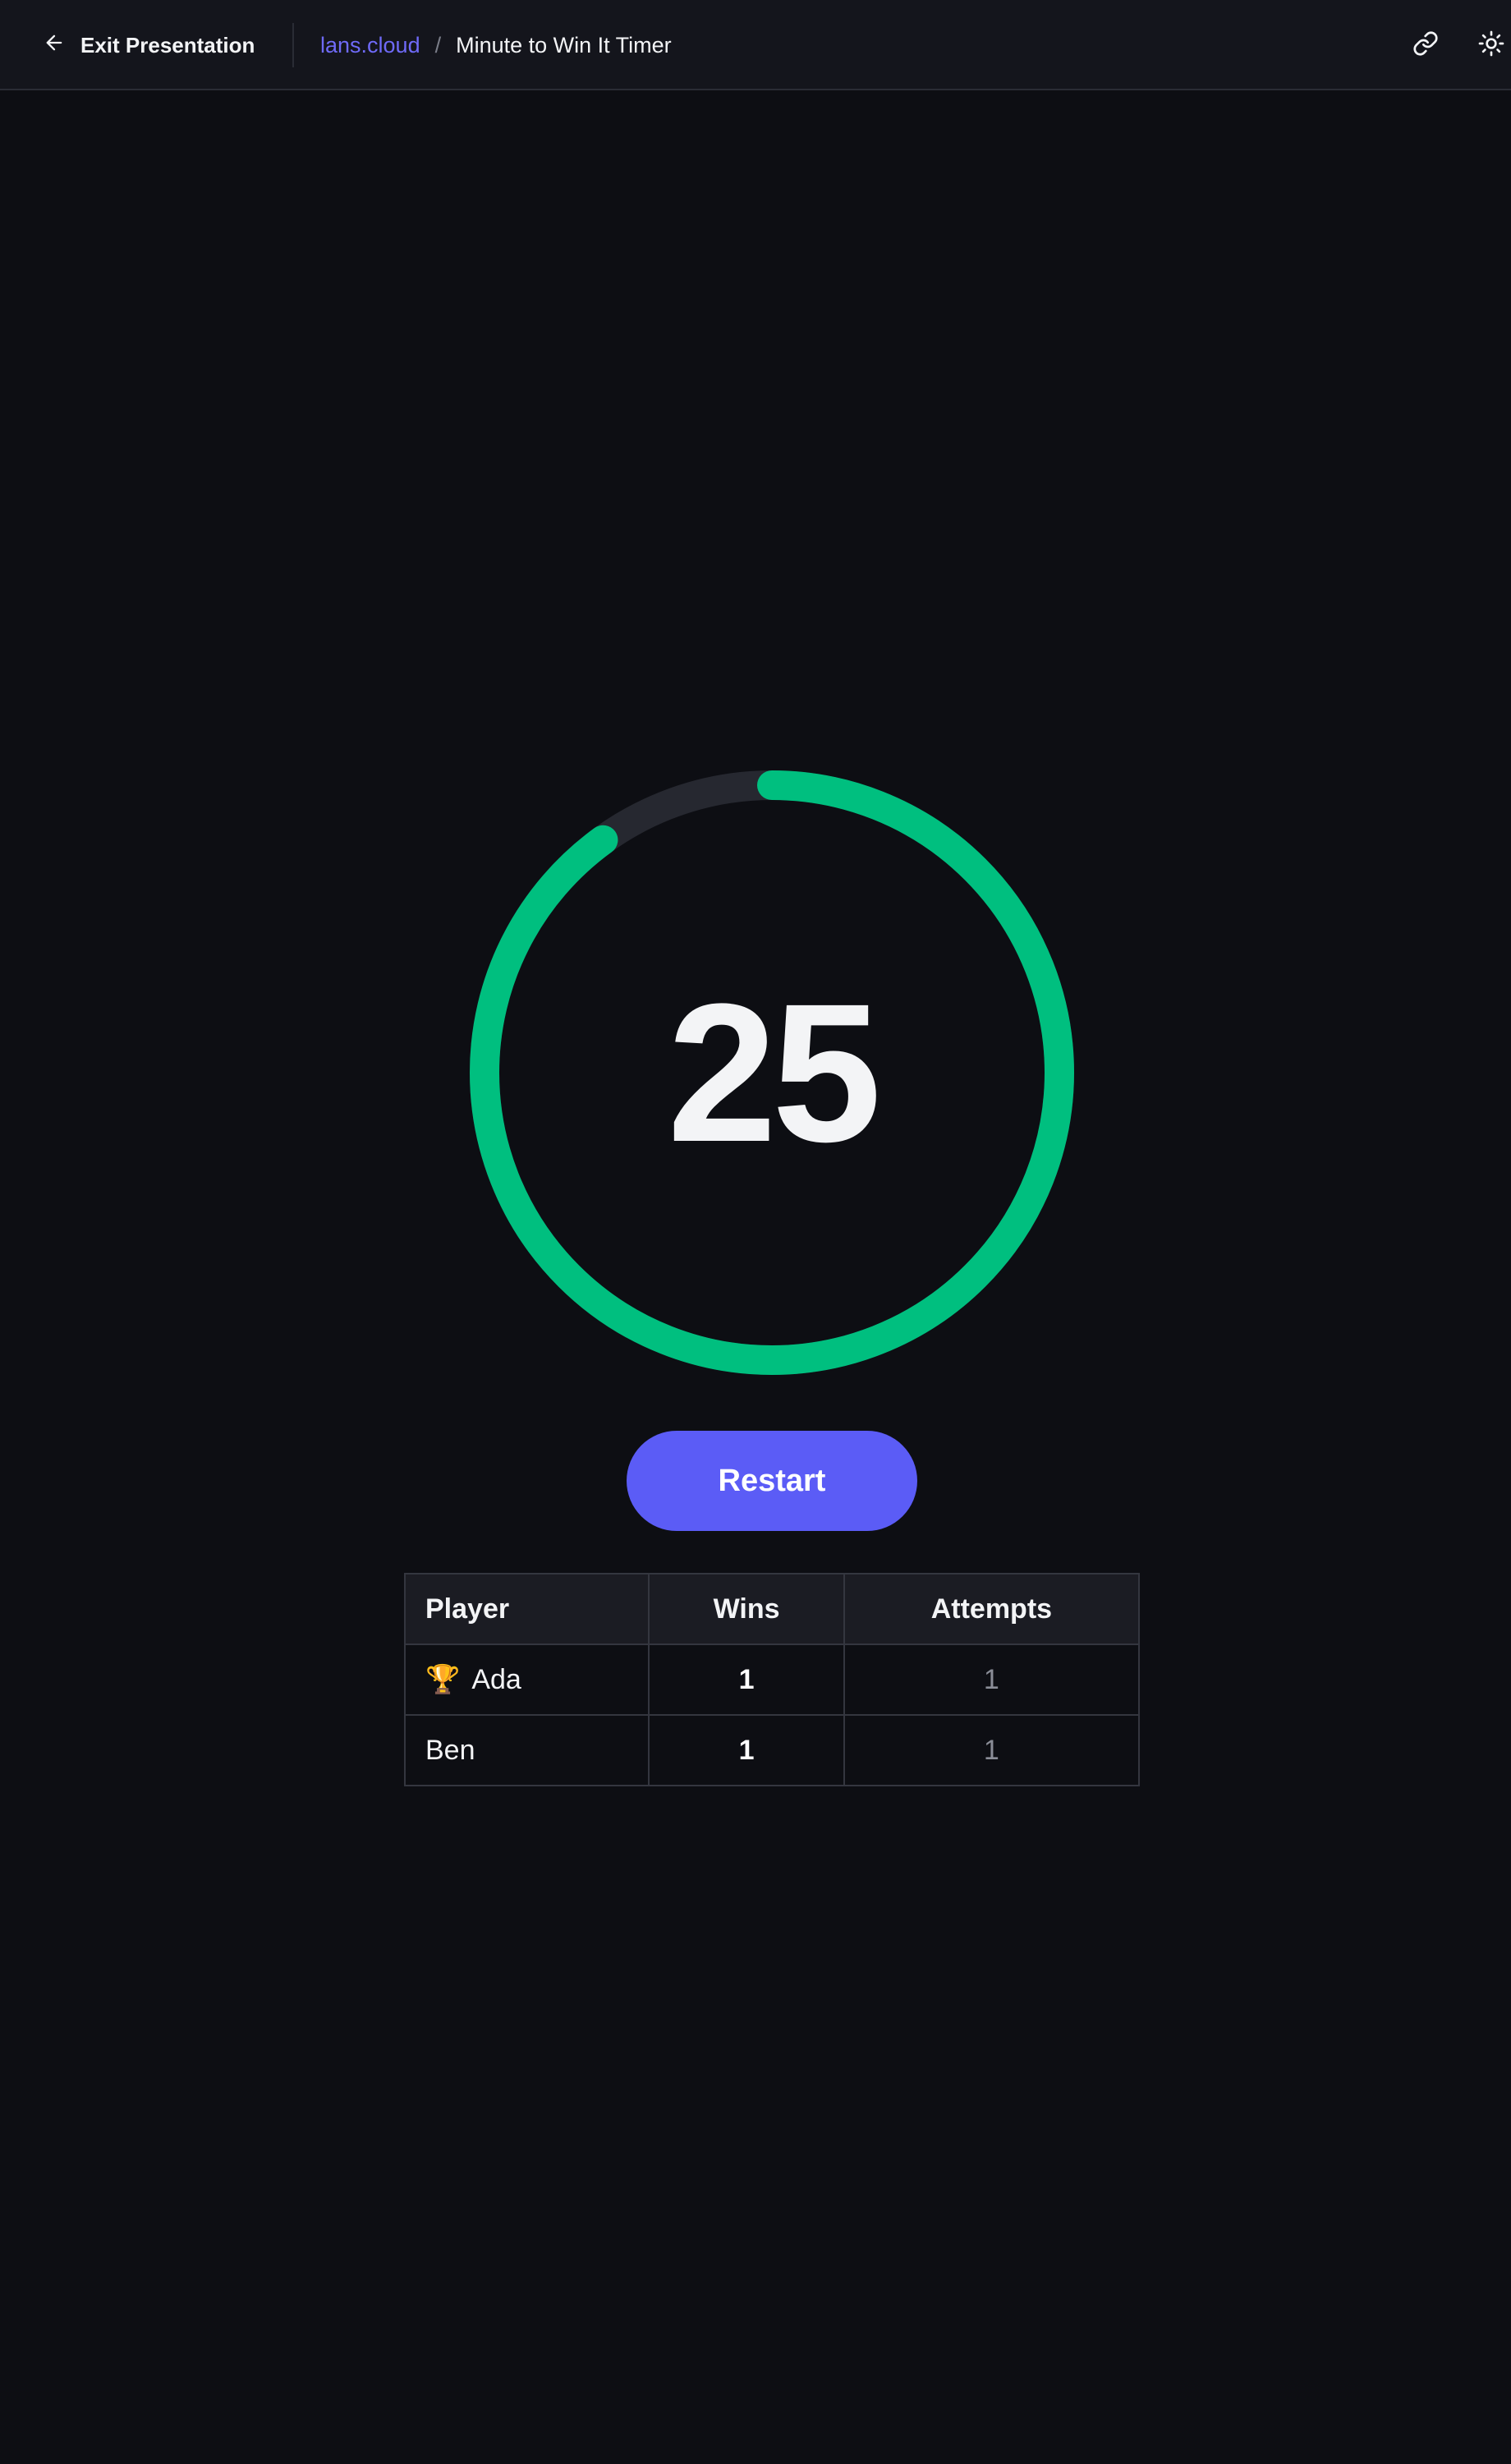 The image size is (1511, 2464). I want to click on player-name: Ben, so click(450, 1750).